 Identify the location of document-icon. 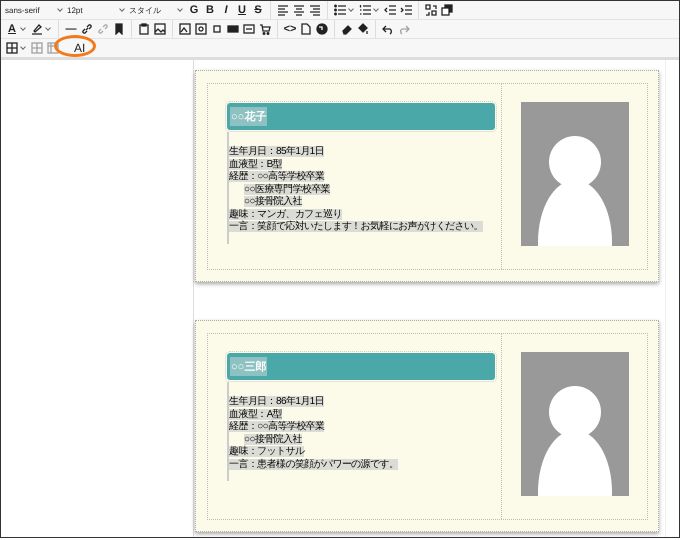
(306, 29).